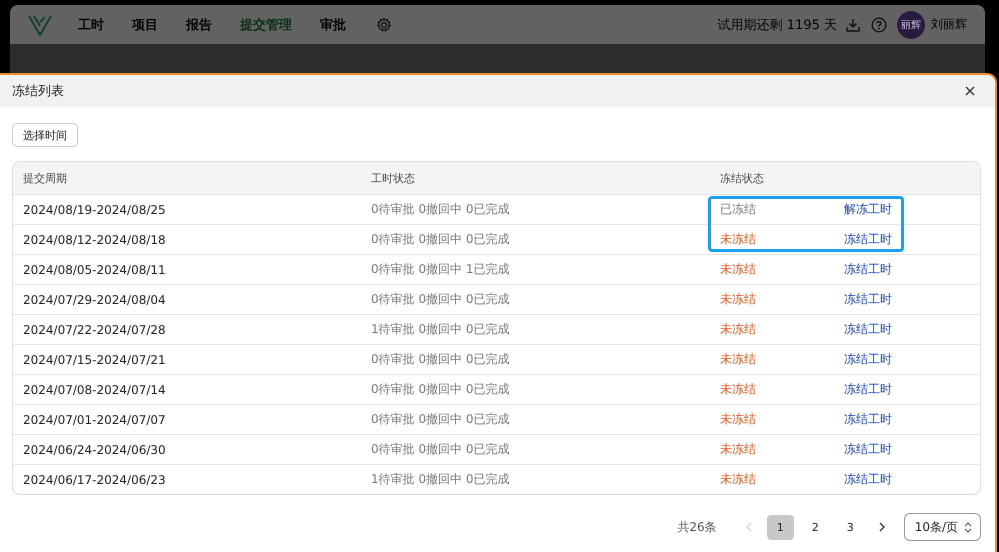  I want to click on dialog-title: 冻结列表, so click(38, 91).